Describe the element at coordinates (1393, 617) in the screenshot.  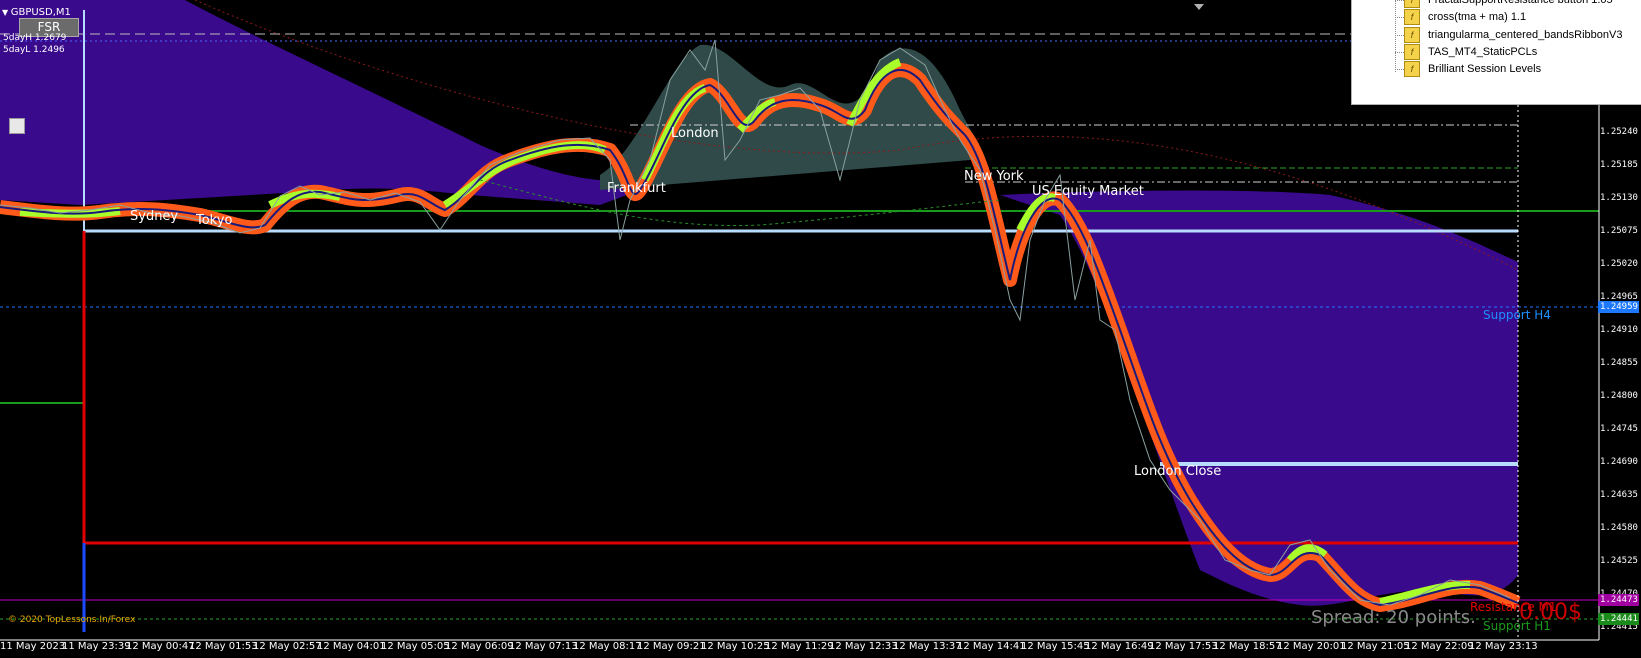
I see `spread-text: Spread: 20 points.` at that location.